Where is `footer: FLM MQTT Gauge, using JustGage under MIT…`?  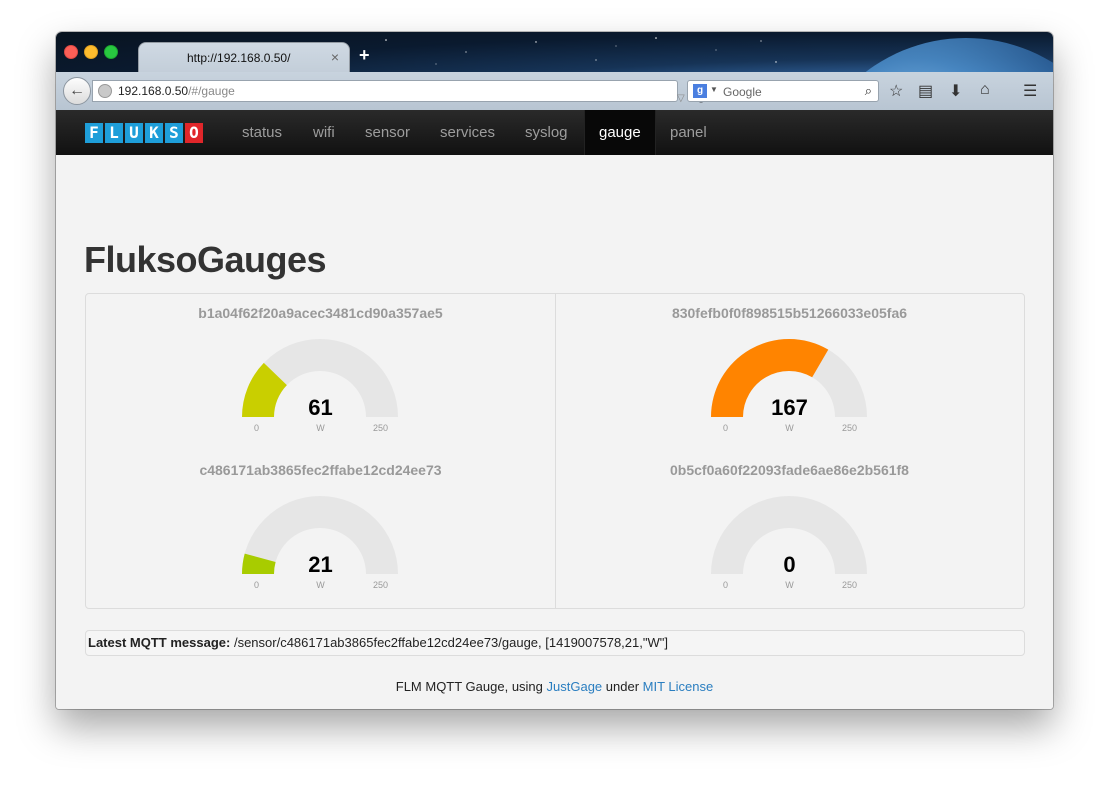
footer: FLM MQTT Gauge, using JustGage under MIT… is located at coordinates (554, 686).